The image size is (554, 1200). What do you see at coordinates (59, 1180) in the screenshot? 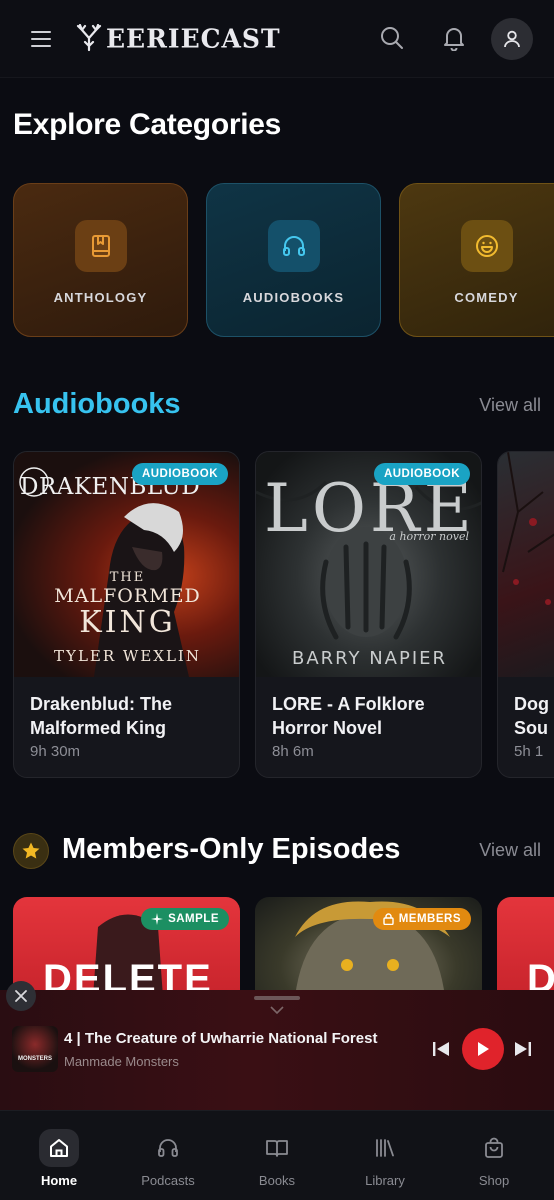
I see `nav-label: Home` at bounding box center [59, 1180].